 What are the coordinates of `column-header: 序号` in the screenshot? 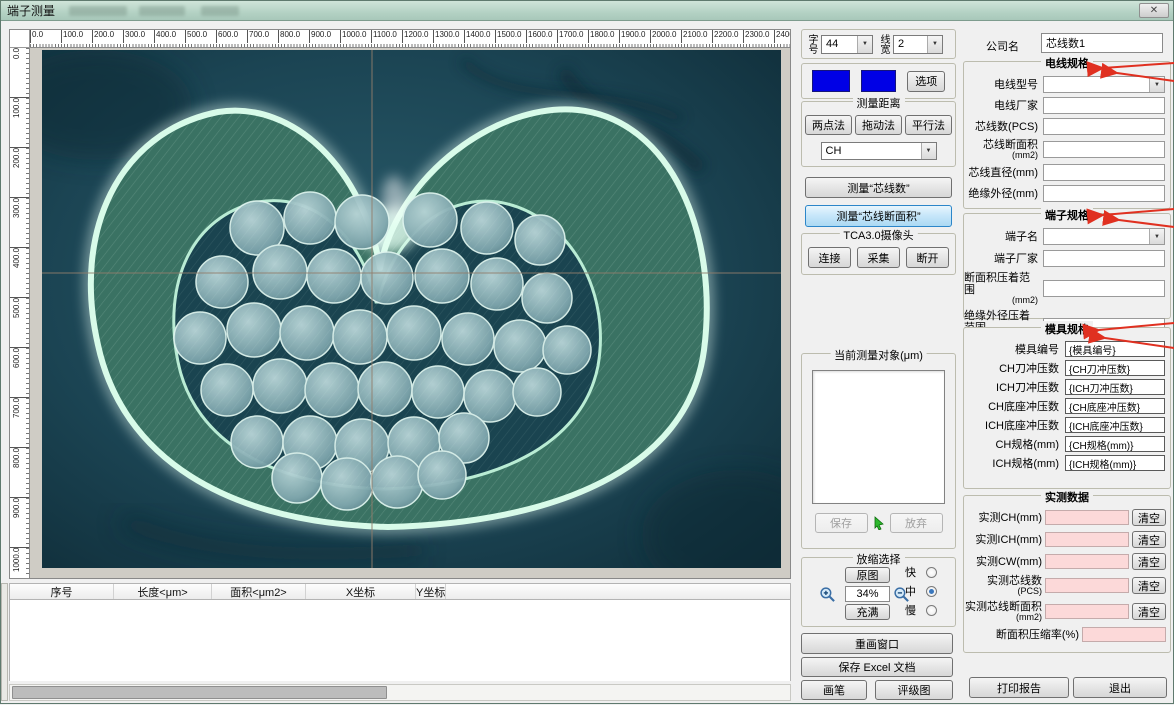 It's located at (62, 591).